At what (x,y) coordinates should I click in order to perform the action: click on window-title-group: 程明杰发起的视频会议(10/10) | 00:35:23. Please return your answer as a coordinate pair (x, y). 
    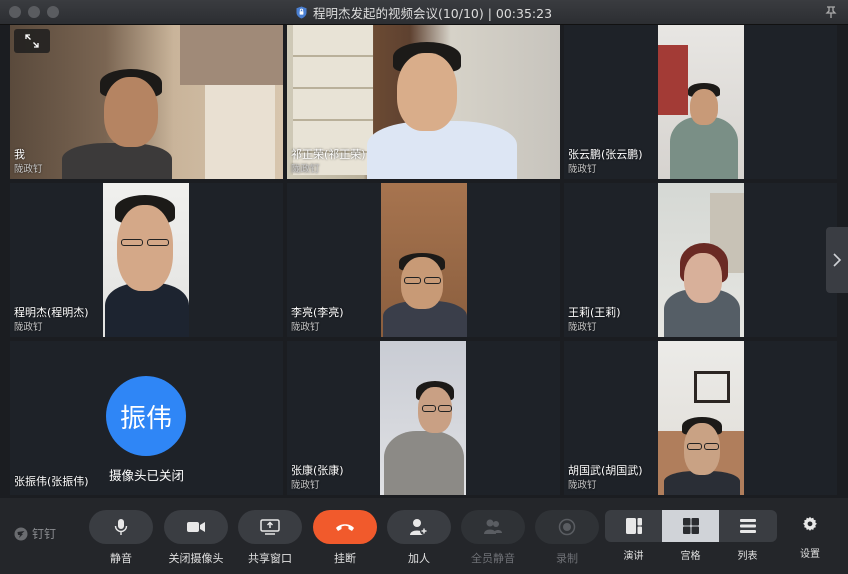
    Looking at the image, I should click on (424, 12).